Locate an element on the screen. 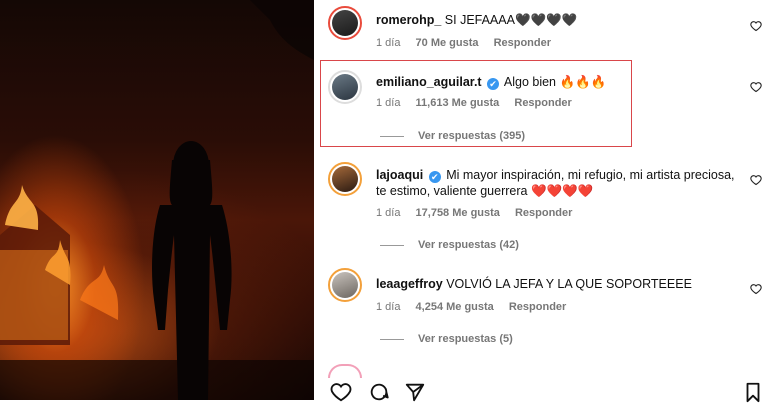 The height and width of the screenshot is (403, 768). view-replies-link: Ver respuestas (5) is located at coordinates (446, 339).